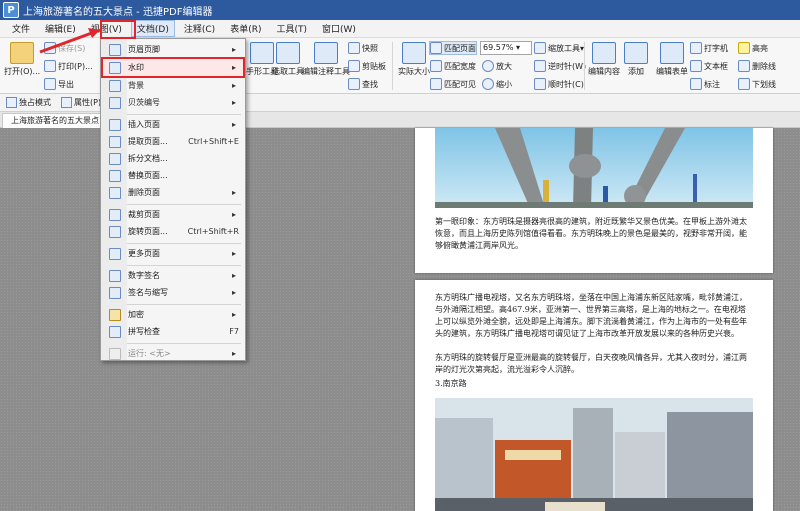  I want to click on rotate-ccw-button: 逆时针(W), so click(560, 66).